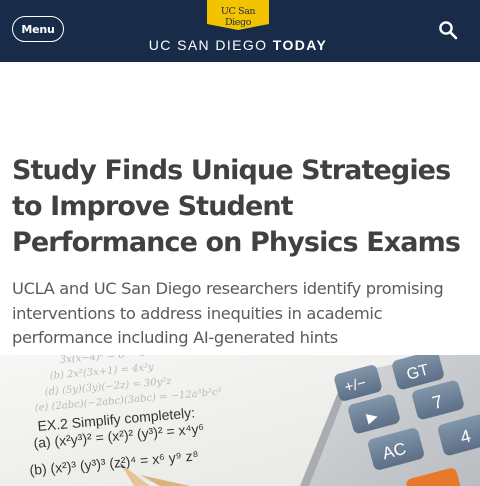 The image size is (480, 486). I want to click on search-button, so click(448, 30).